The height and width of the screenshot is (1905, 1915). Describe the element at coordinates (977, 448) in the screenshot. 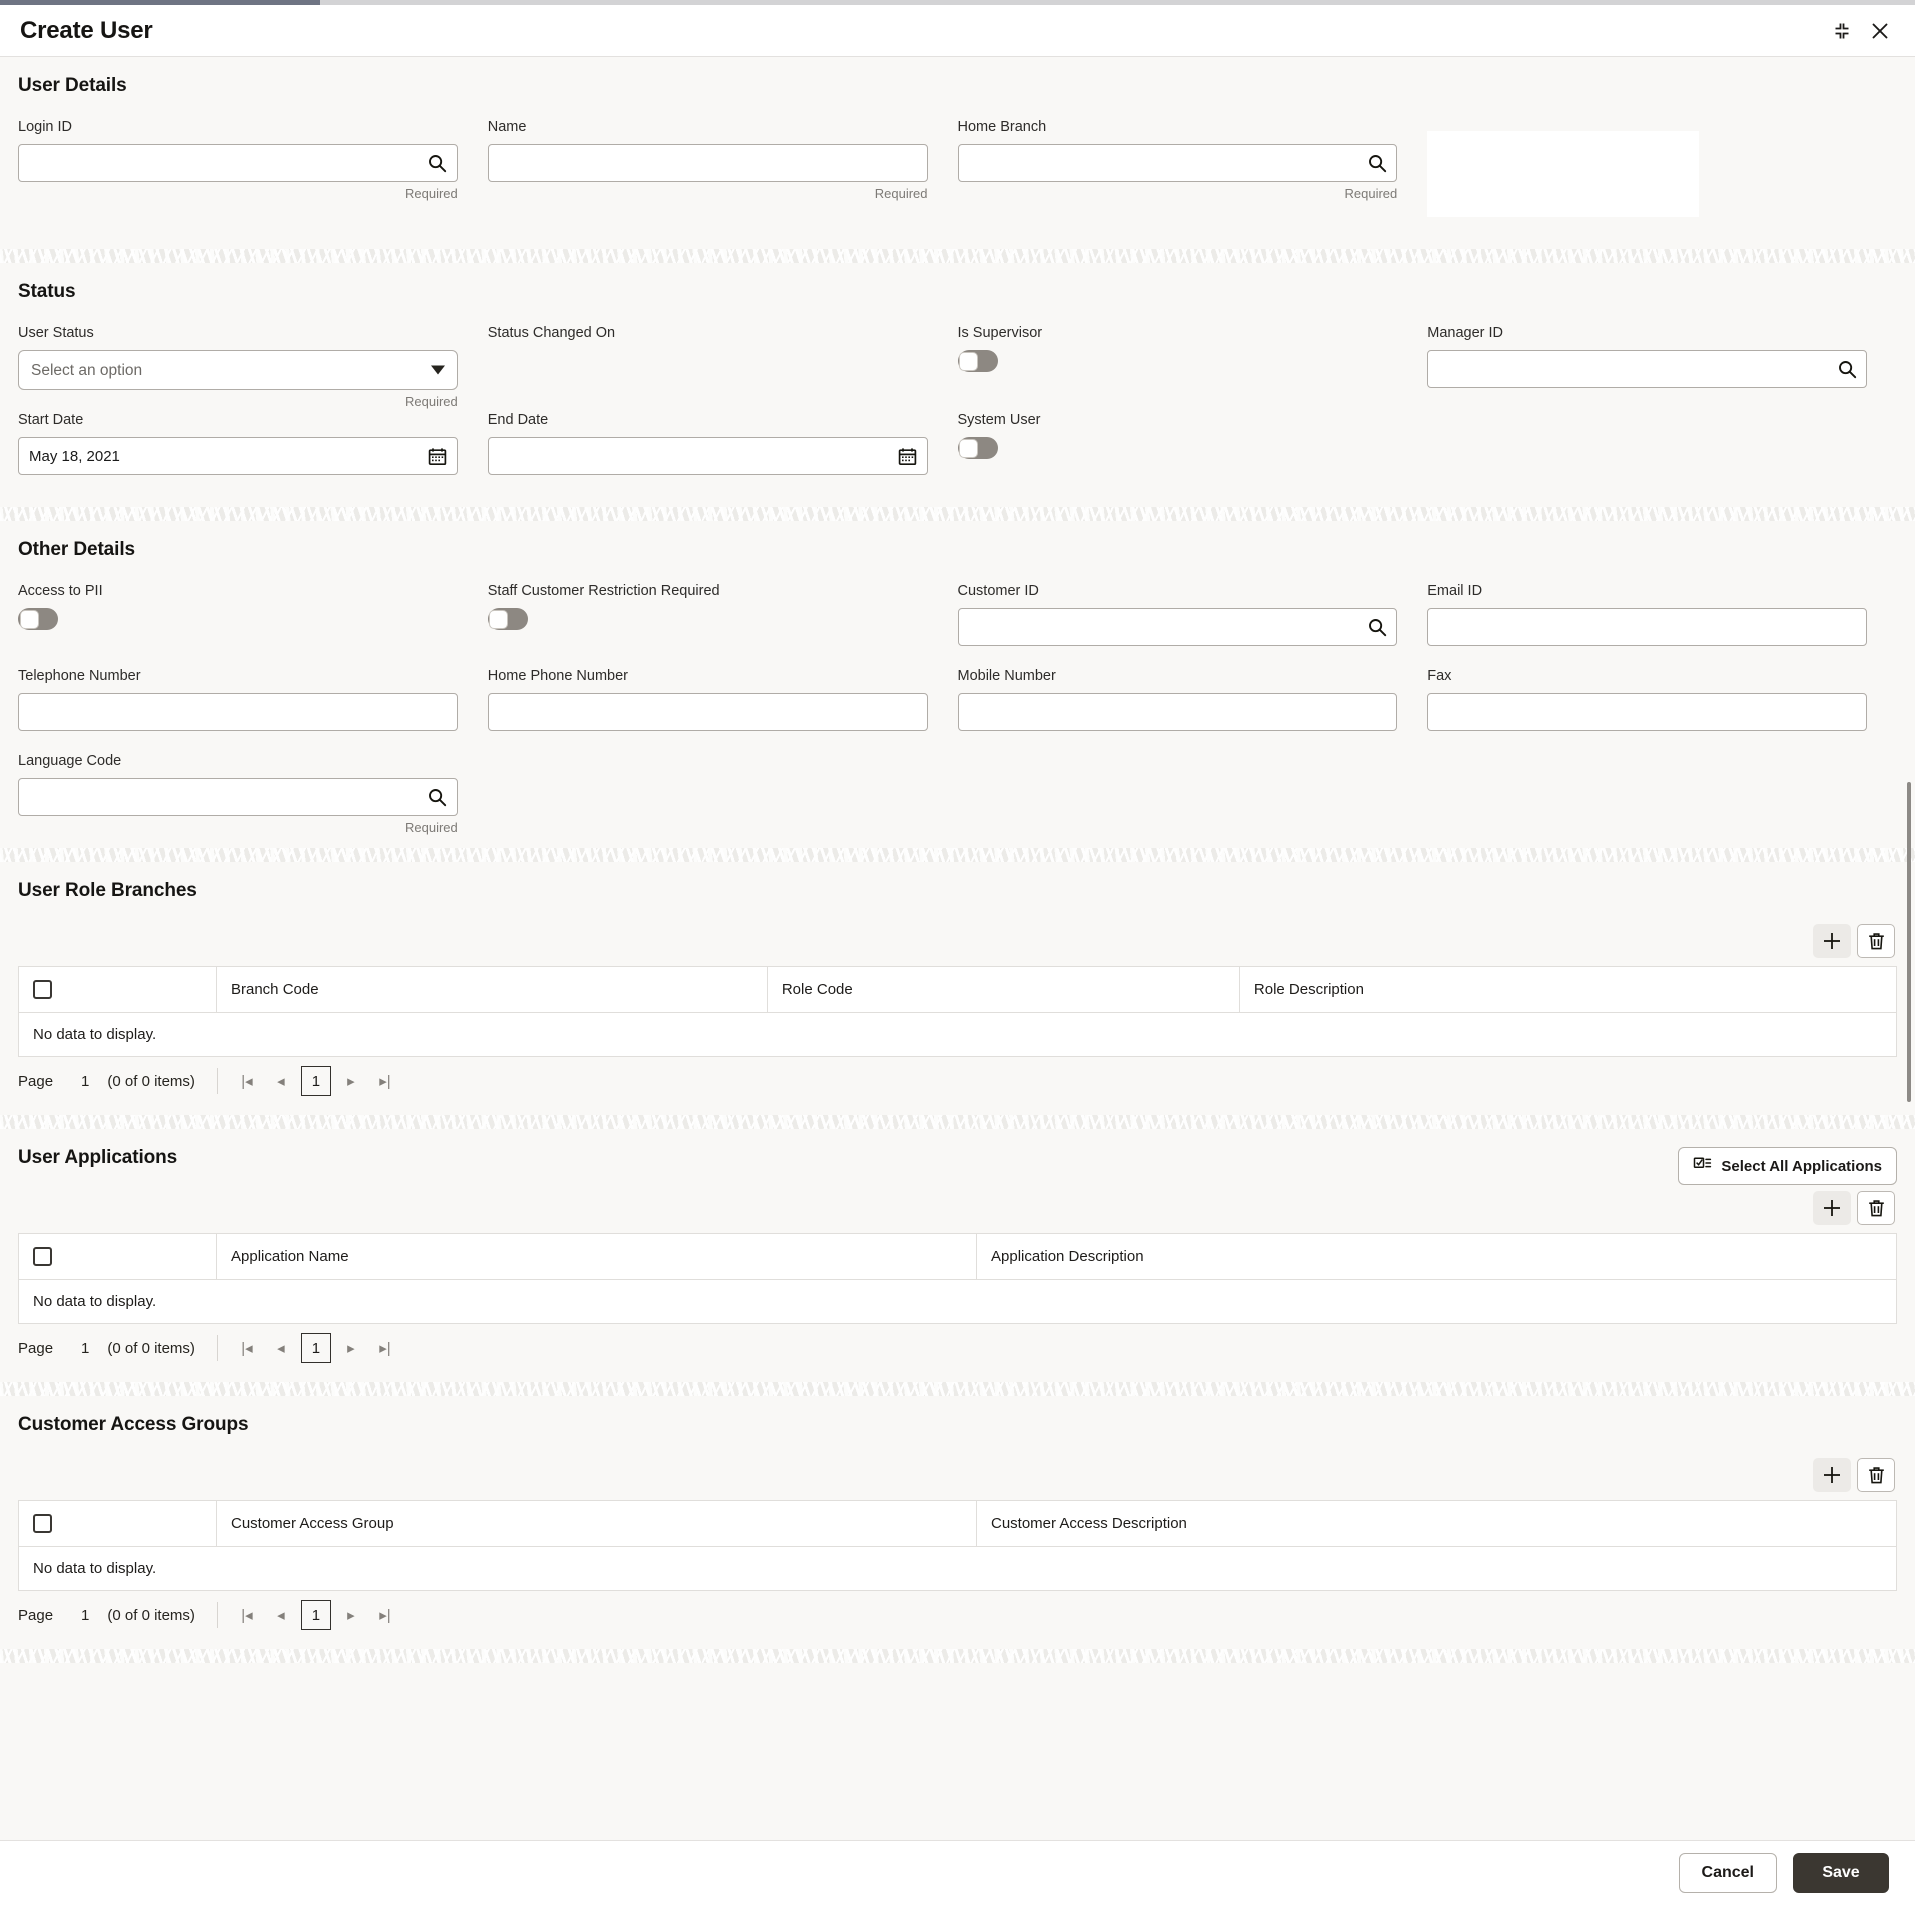

I see `system-user-toggle` at that location.